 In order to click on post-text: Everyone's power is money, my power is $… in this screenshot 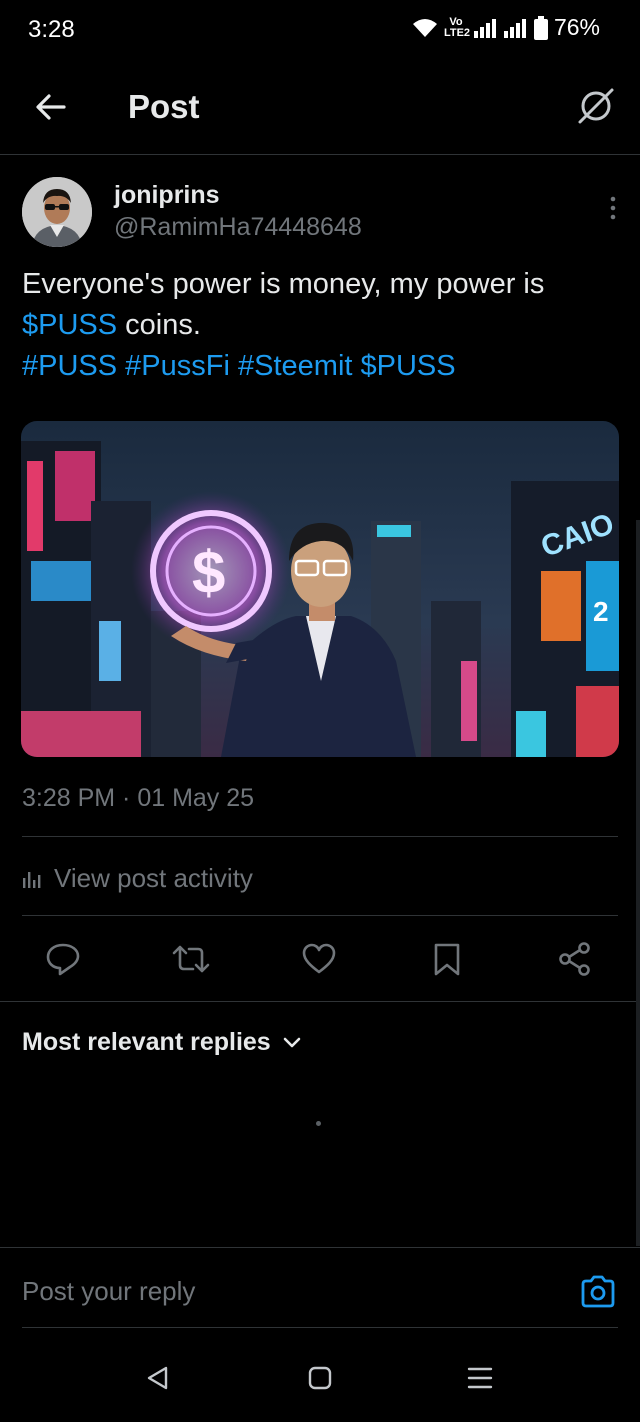, I will do `click(322, 325)`.